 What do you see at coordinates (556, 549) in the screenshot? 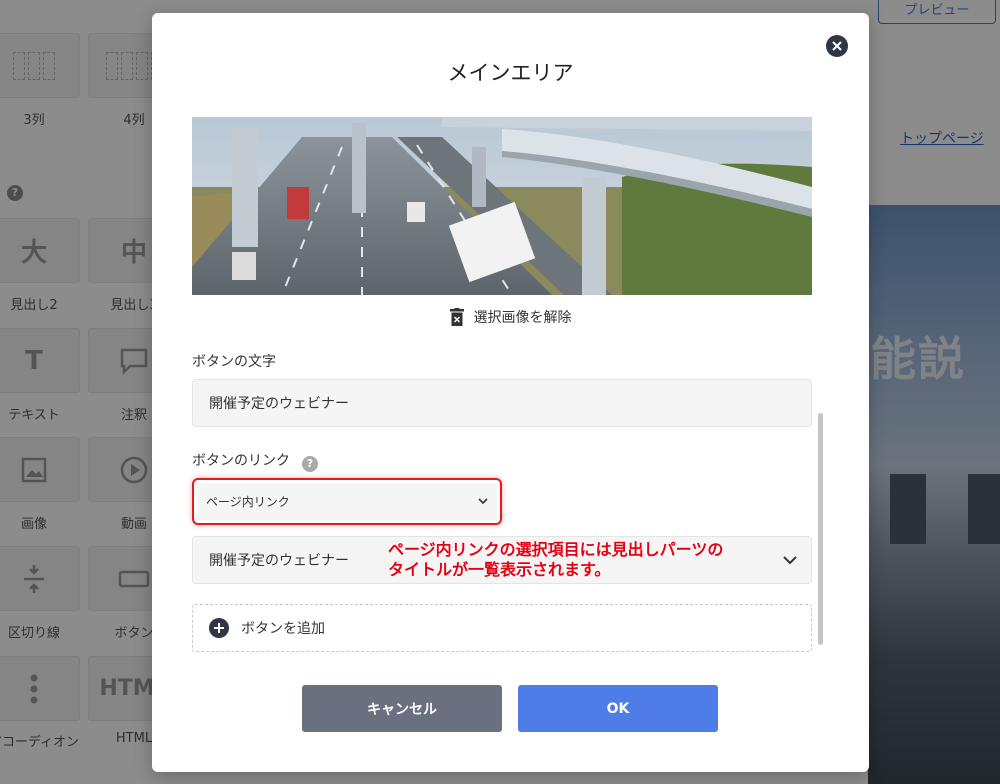
I see `annotation-line: ページ内リンクの選択項目には見出しパーツの` at bounding box center [556, 549].